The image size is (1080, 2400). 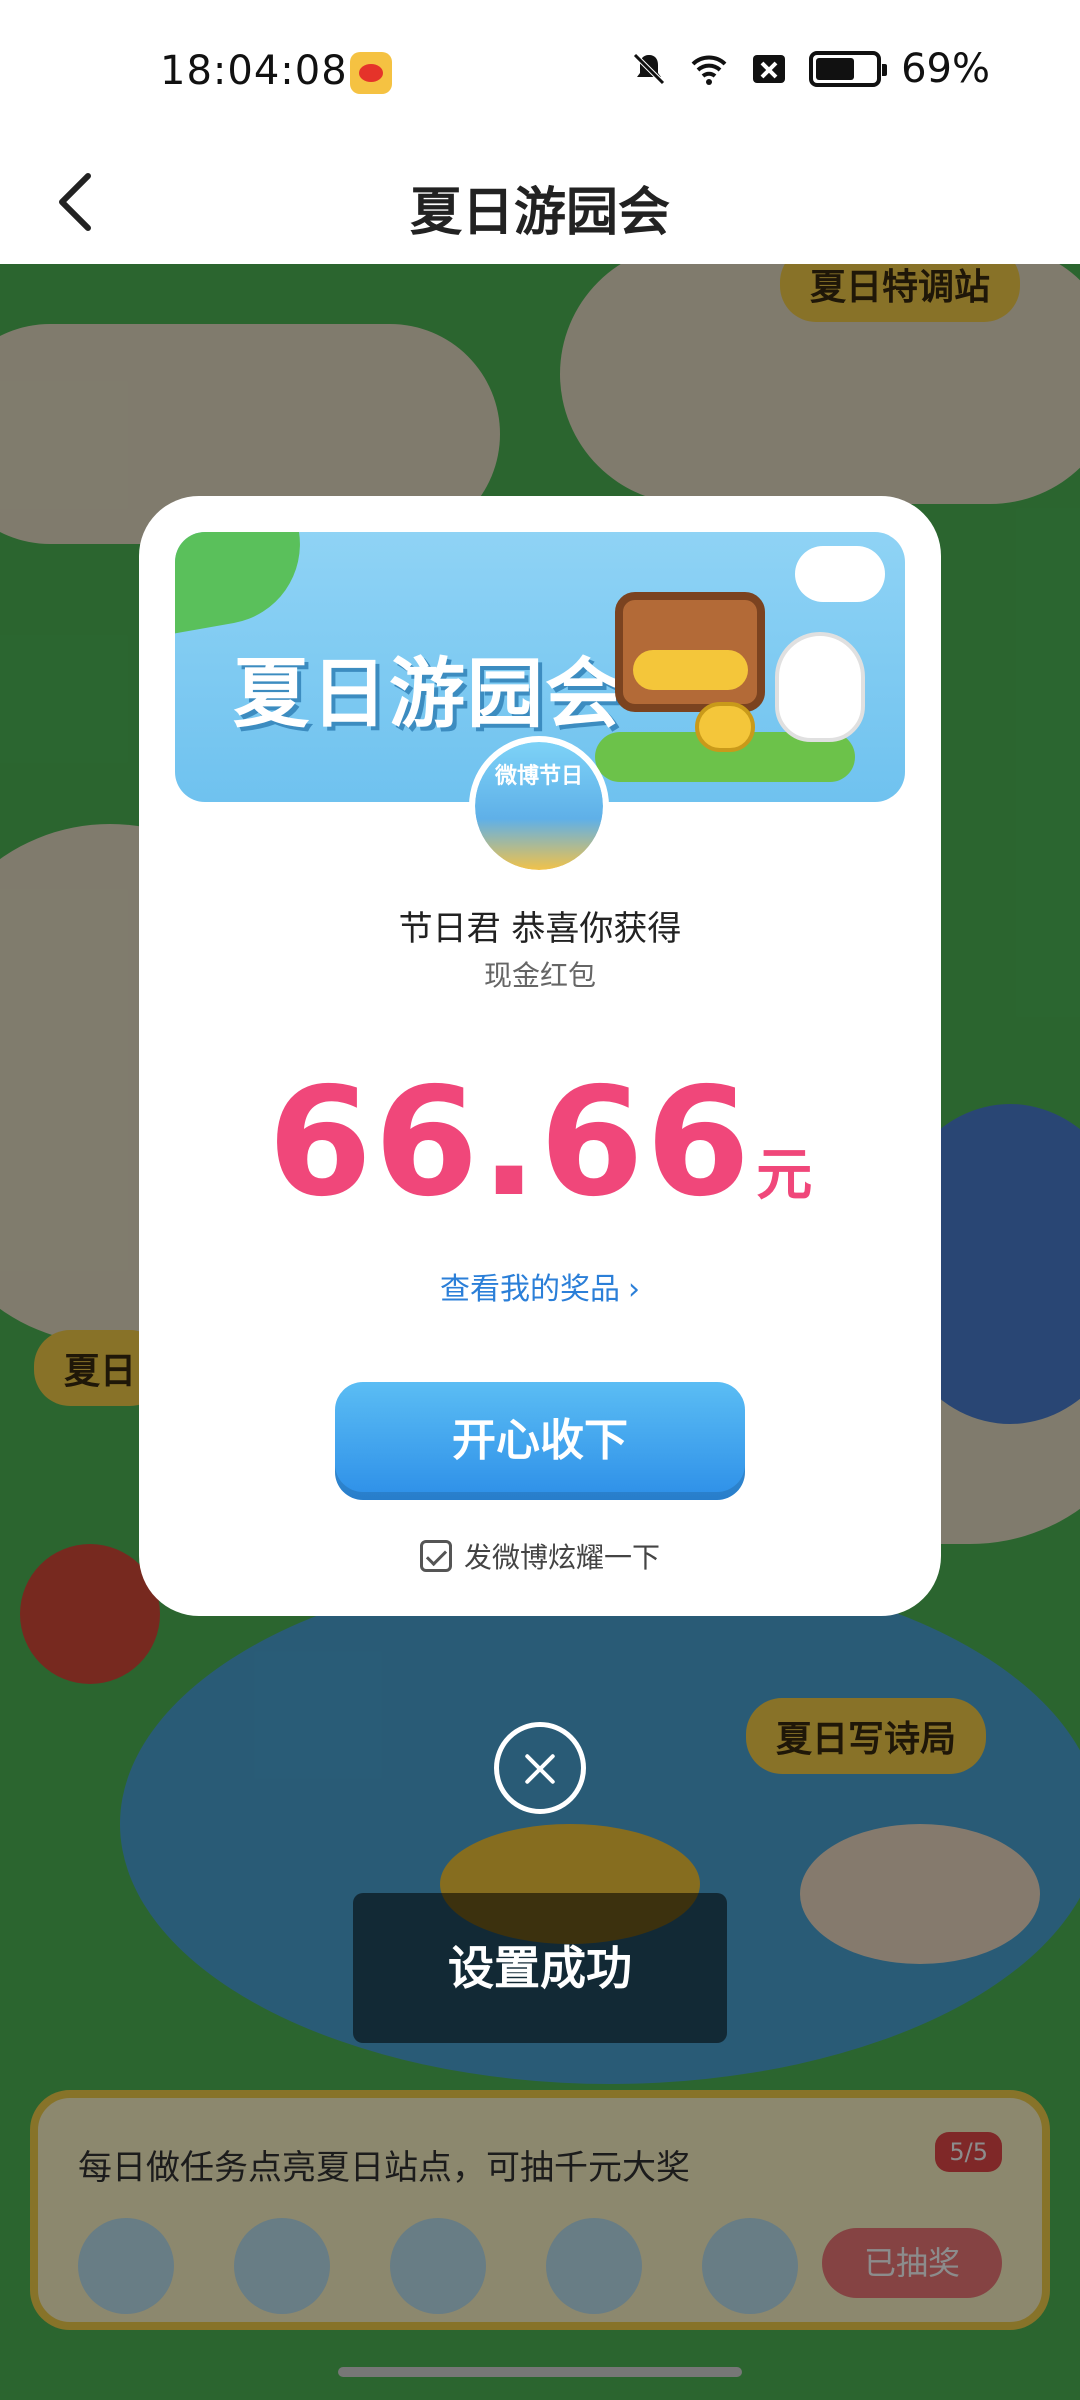 I want to click on view-my-prizes-link: 查看我的奖品 ›, so click(x=540, y=1286).